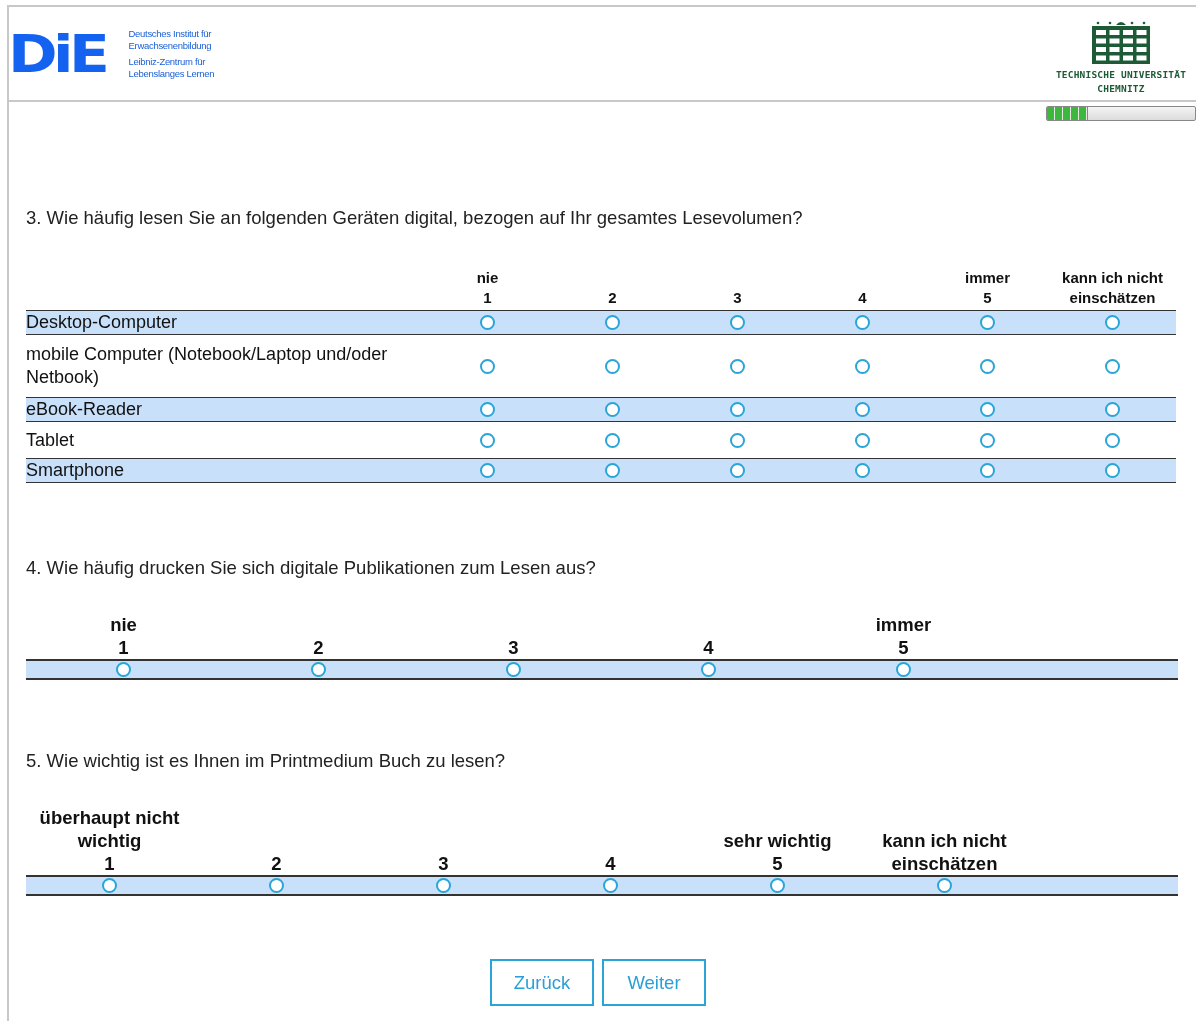 This screenshot has height=1021, width=1196. I want to click on die-logo: DiE, so click(57, 53).